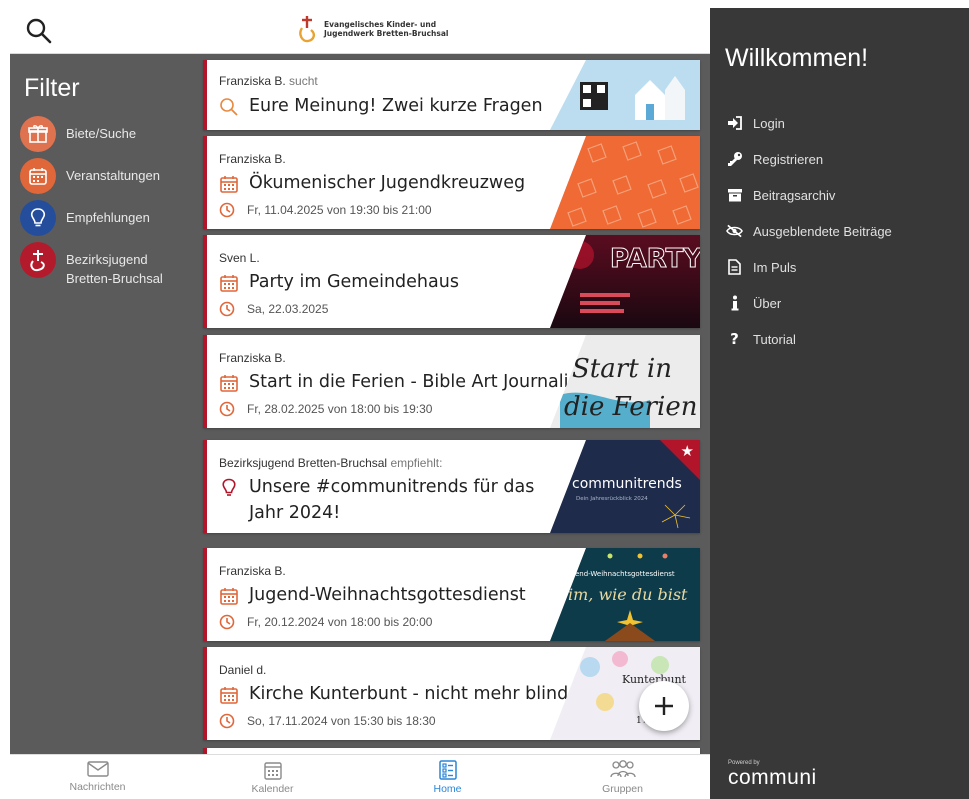 The image size is (969, 799). I want to click on tab-label: Gruppen, so click(622, 789).